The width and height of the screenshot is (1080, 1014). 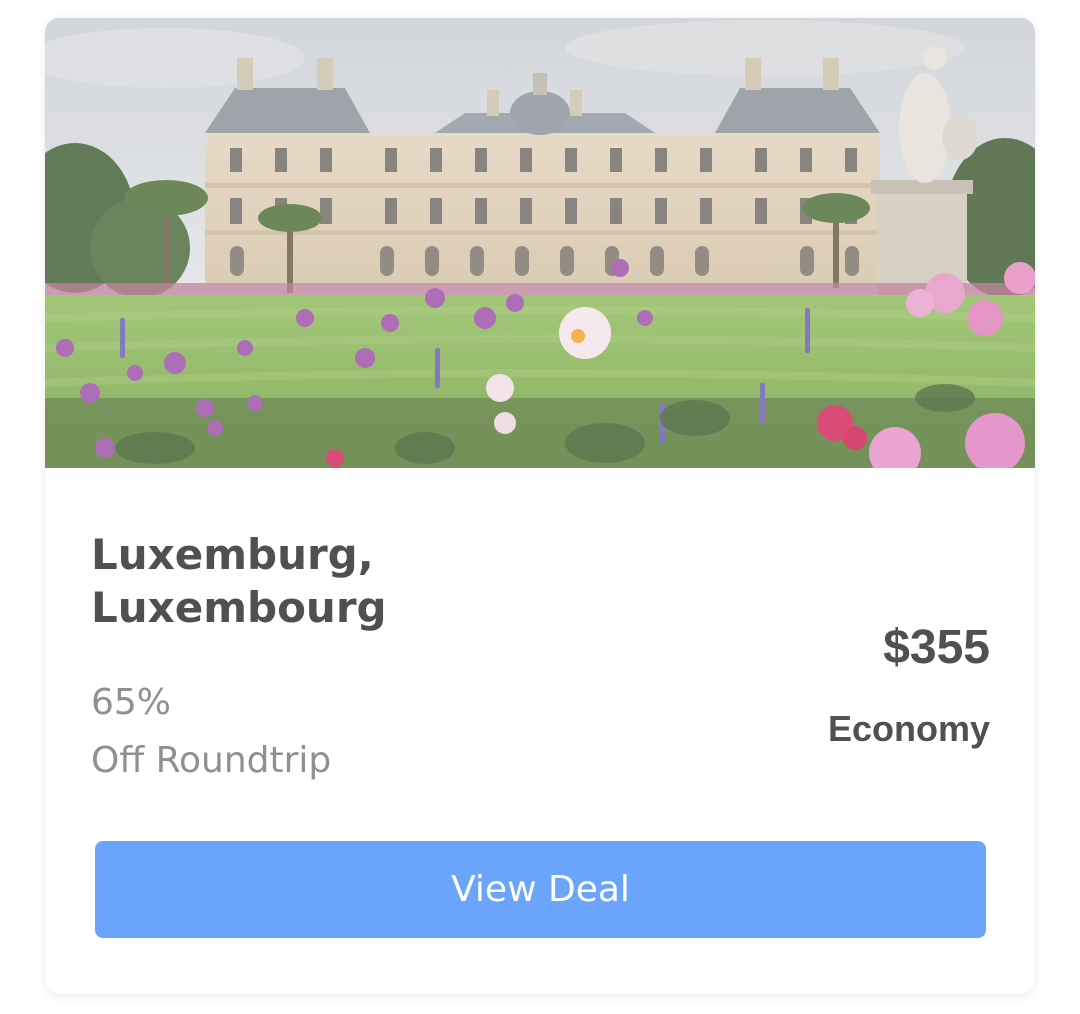 I want to click on destination-title: Luxemburg, Luxembourg, so click(x=239, y=581).